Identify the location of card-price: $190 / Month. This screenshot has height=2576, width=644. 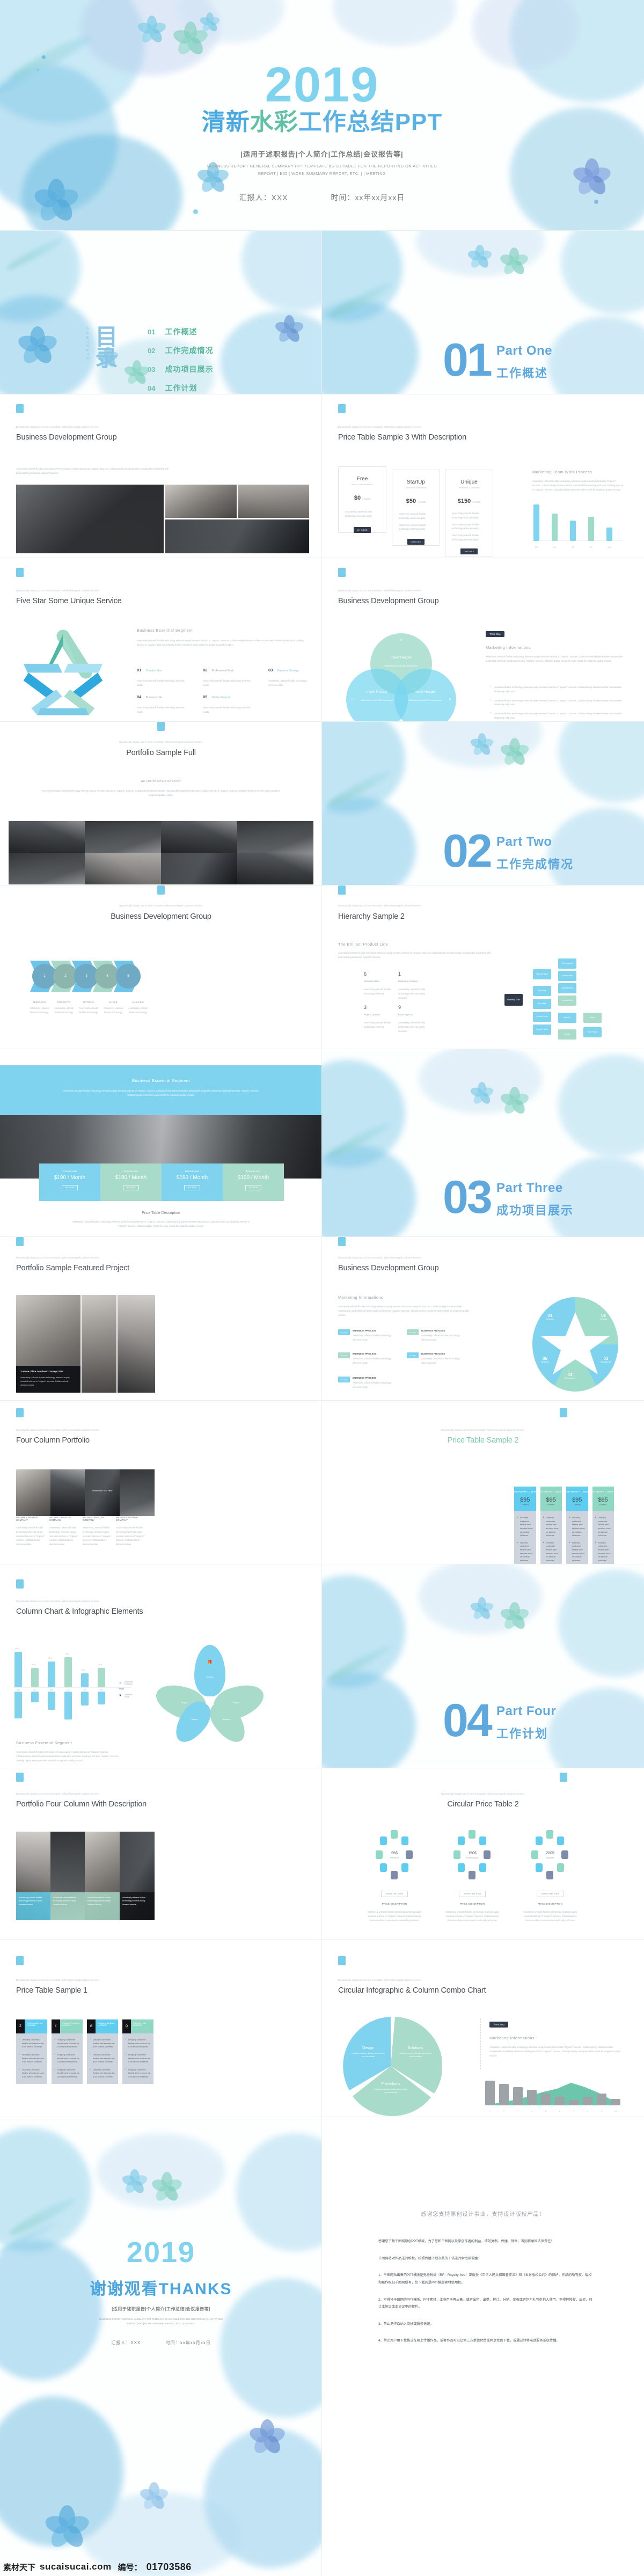
(192, 1178).